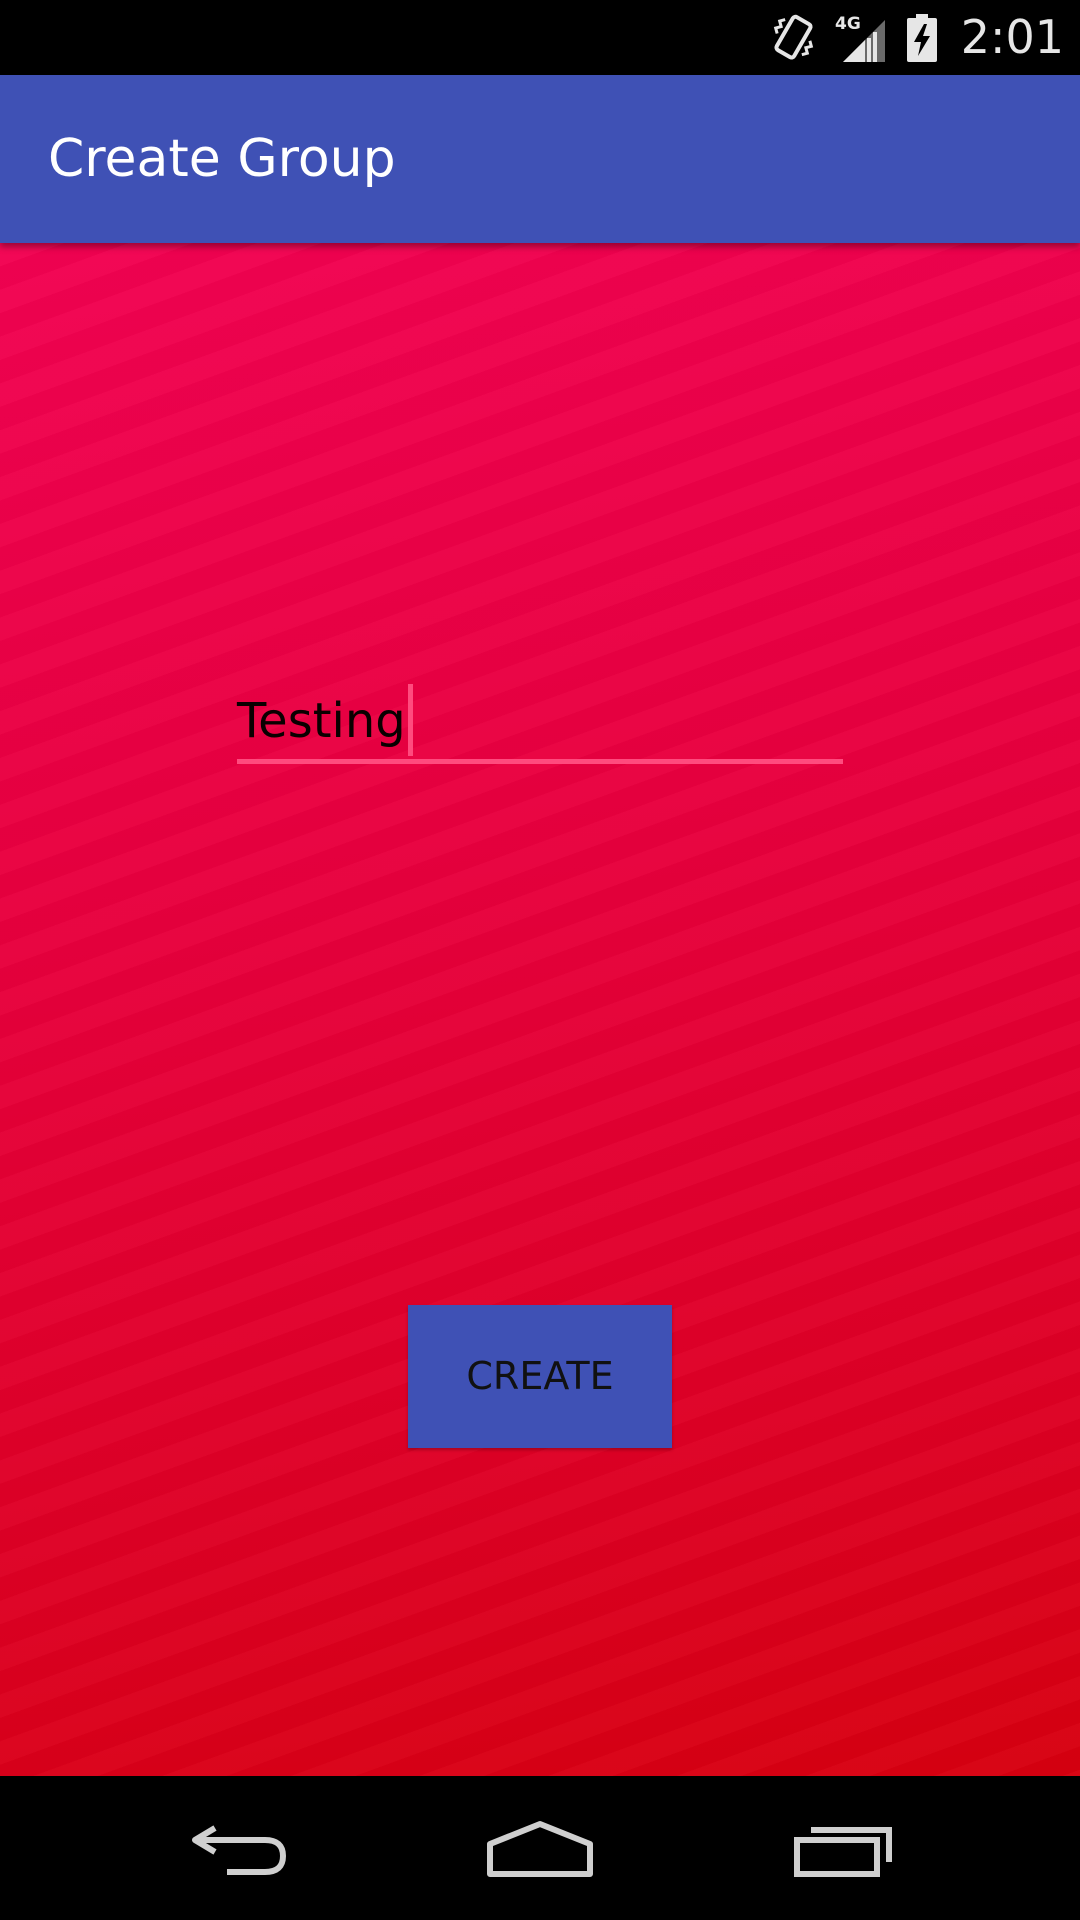 The image size is (1080, 1920). What do you see at coordinates (540, 159) in the screenshot?
I see `app-bar: Create Group` at bounding box center [540, 159].